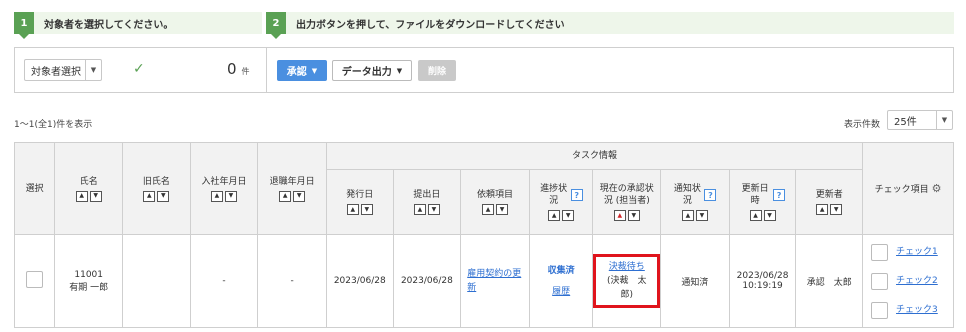 The image size is (966, 332). What do you see at coordinates (561, 202) in the screenshot?
I see `header-progress: 進捗状況? ▲ ▼` at bounding box center [561, 202].